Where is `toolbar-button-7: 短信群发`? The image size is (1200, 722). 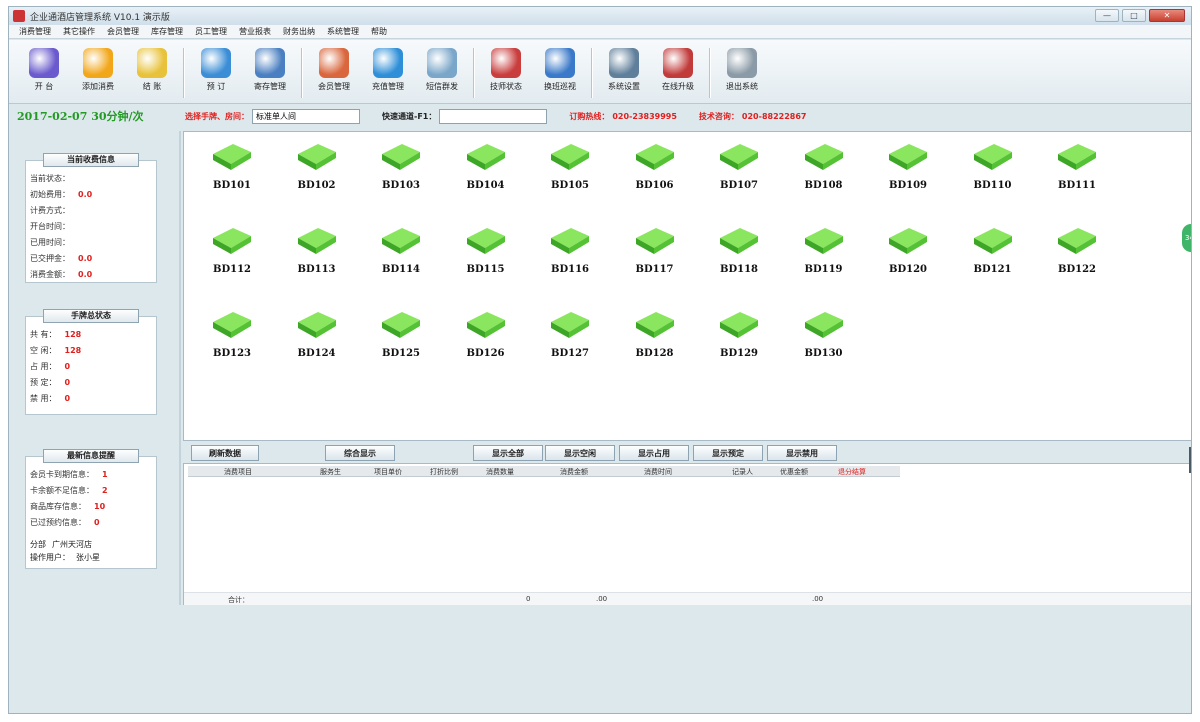 toolbar-button-7: 短信群发 is located at coordinates (442, 70).